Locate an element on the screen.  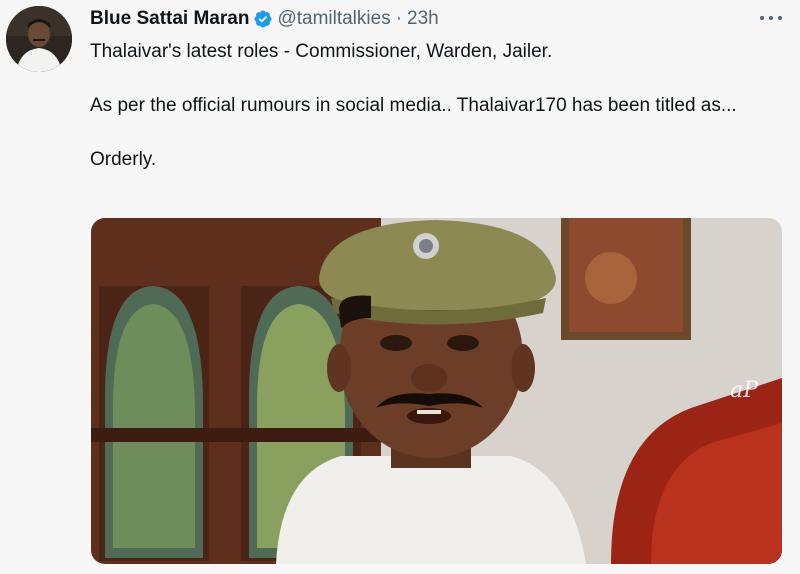
more-options-icon is located at coordinates (771, 18).